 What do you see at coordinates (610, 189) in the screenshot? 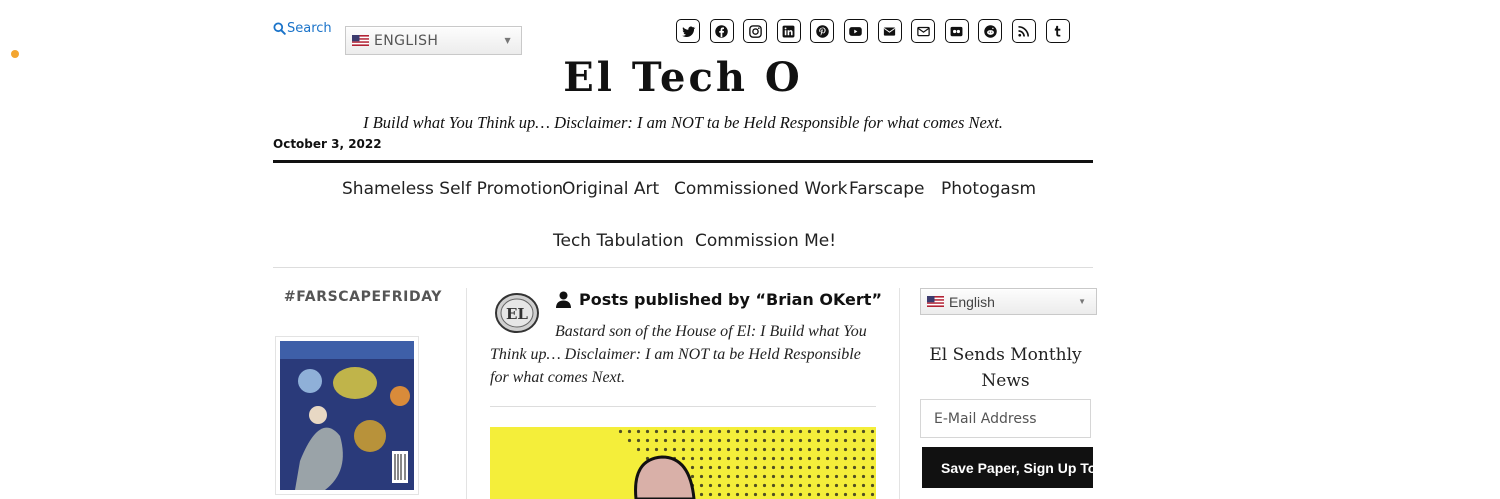
I see `nav-item-original-art: Original Art` at bounding box center [610, 189].